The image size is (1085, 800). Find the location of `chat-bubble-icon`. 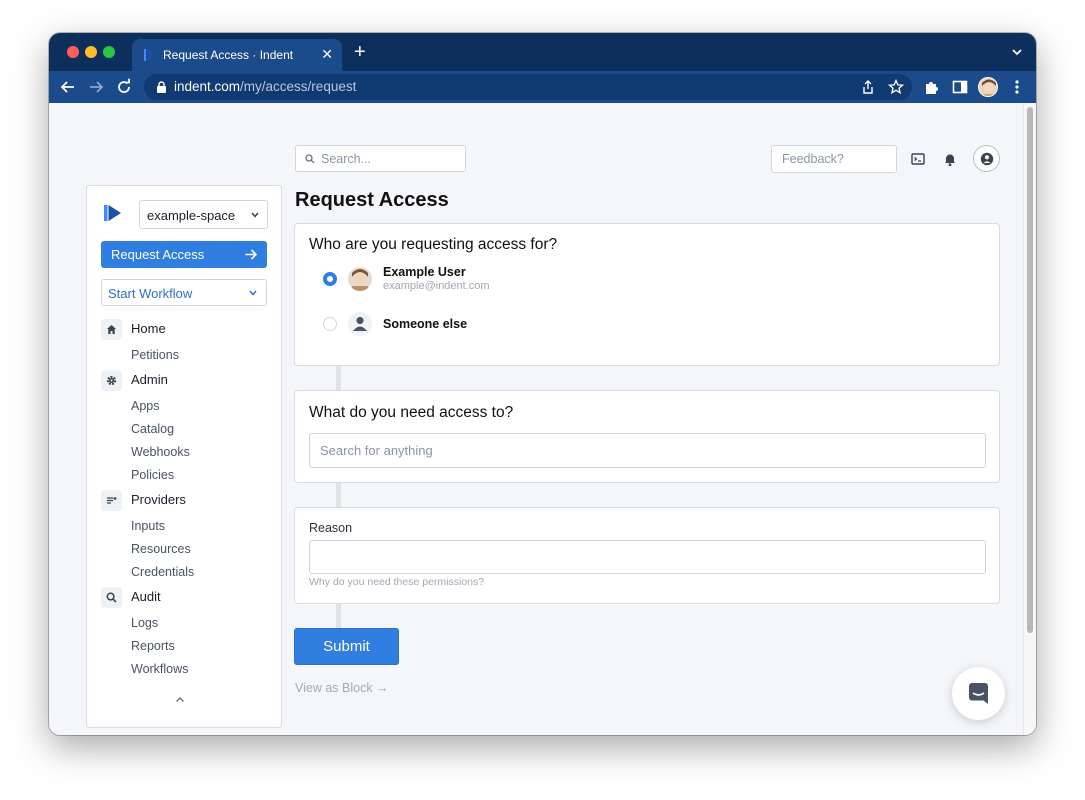

chat-bubble-icon is located at coordinates (978, 693).